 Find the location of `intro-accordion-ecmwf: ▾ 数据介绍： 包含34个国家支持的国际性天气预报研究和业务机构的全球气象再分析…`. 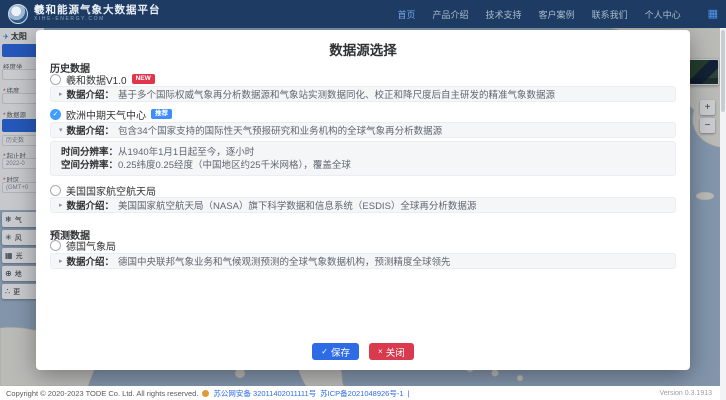

intro-accordion-ecmwf: ▾ 数据介绍： 包含34个国家支持的国际性天气预报研究和业务机构的全球气象再分析… is located at coordinates (363, 130).